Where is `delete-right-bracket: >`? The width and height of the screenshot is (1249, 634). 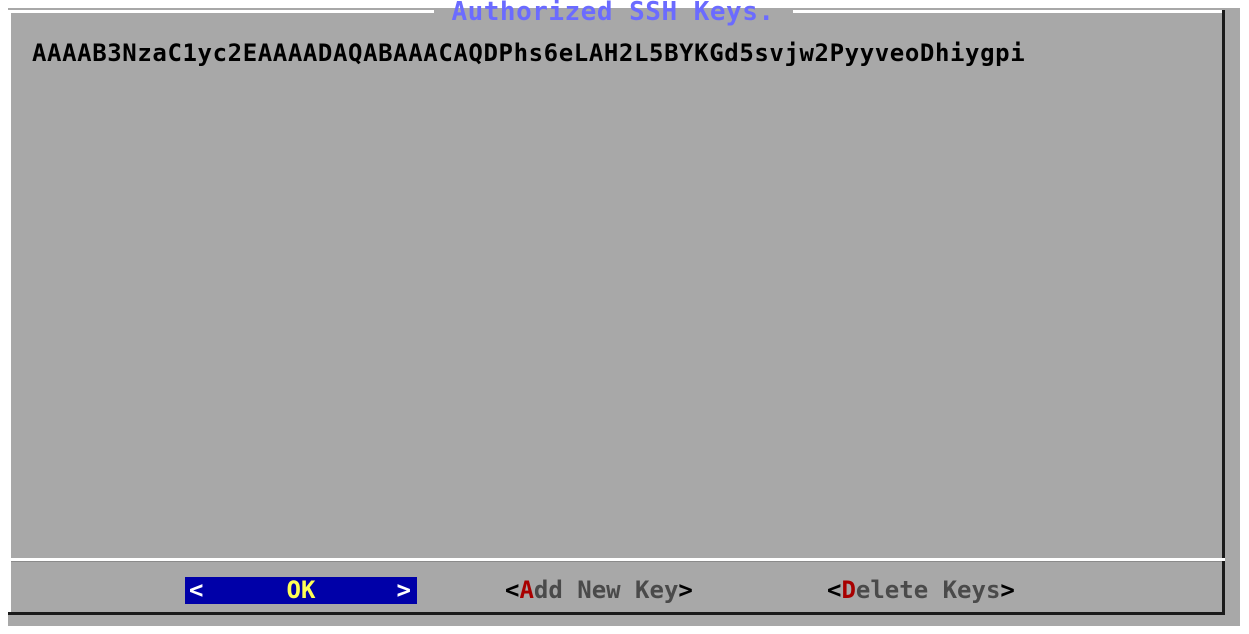
delete-right-bracket: > is located at coordinates (1007, 590).